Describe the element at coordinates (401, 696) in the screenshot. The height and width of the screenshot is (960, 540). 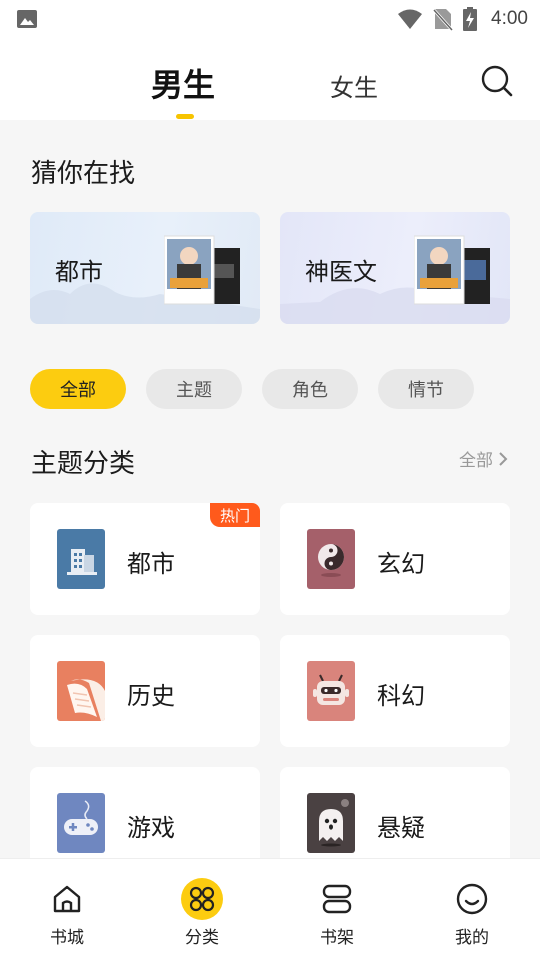
I see `category-label: 科幻` at that location.